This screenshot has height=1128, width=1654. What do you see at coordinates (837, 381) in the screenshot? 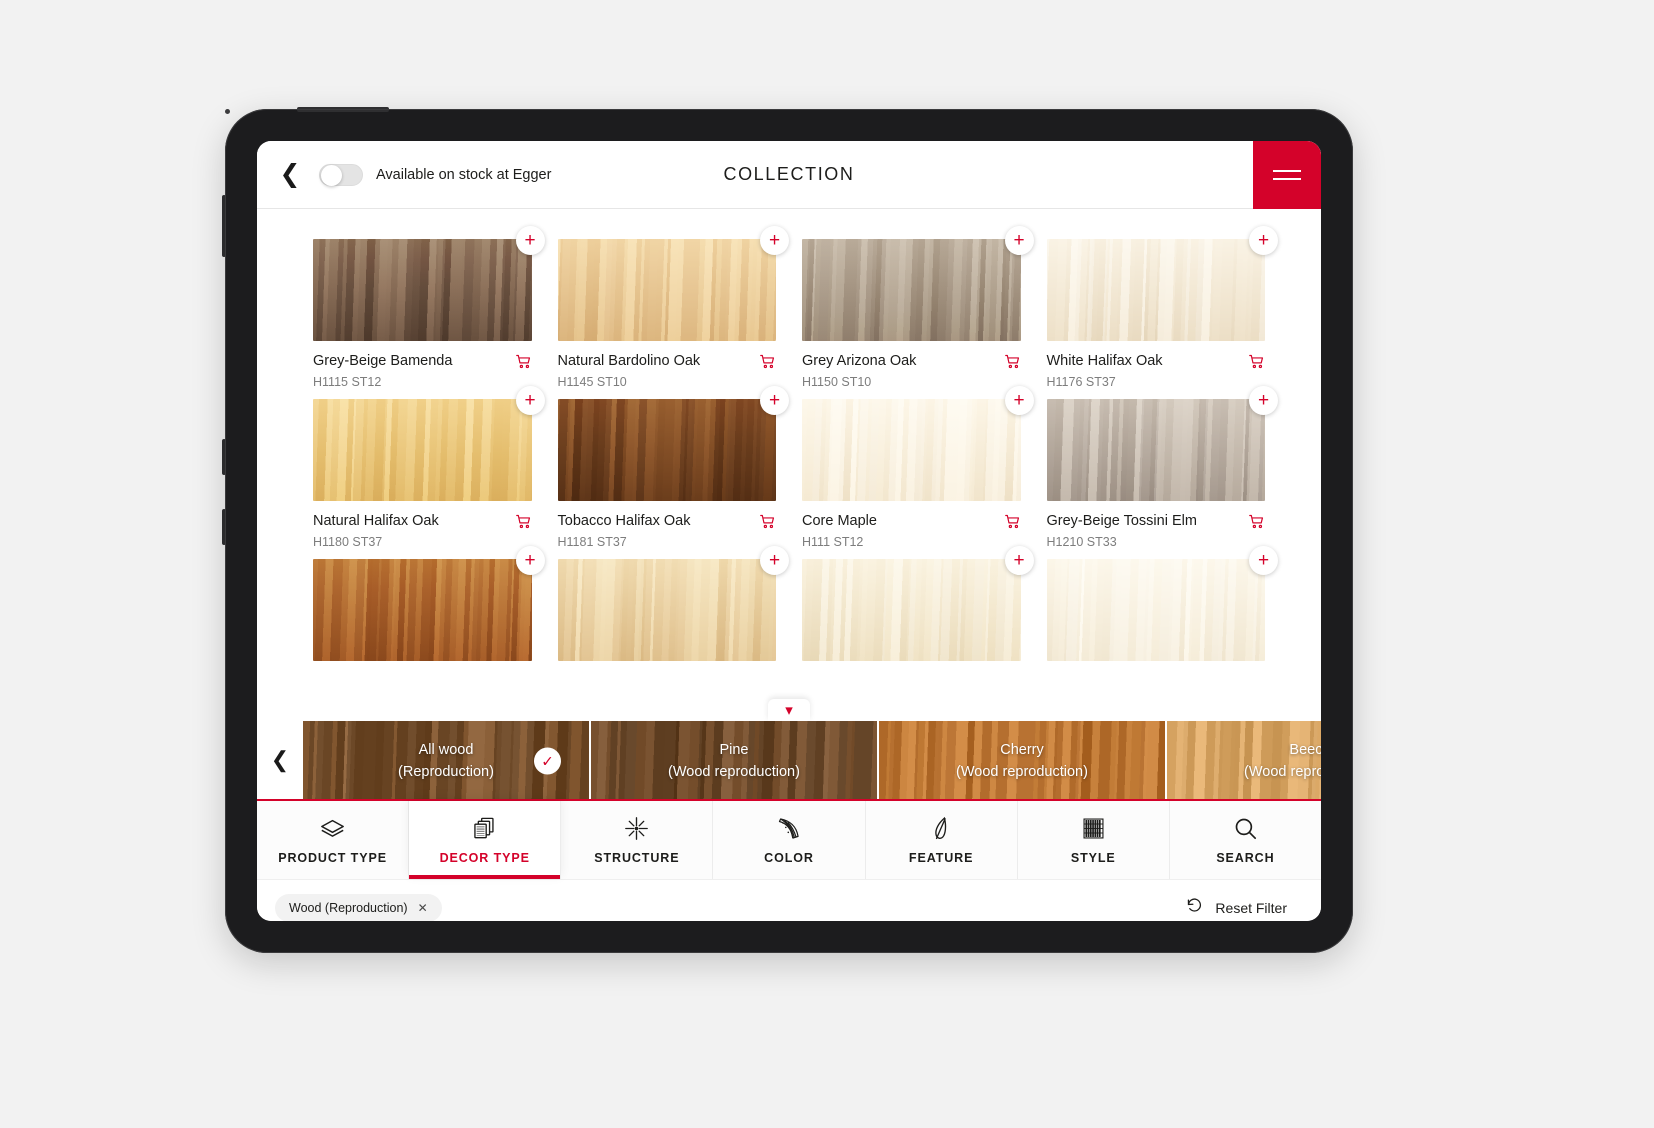
I see `product-code: H1150 ST10` at bounding box center [837, 381].